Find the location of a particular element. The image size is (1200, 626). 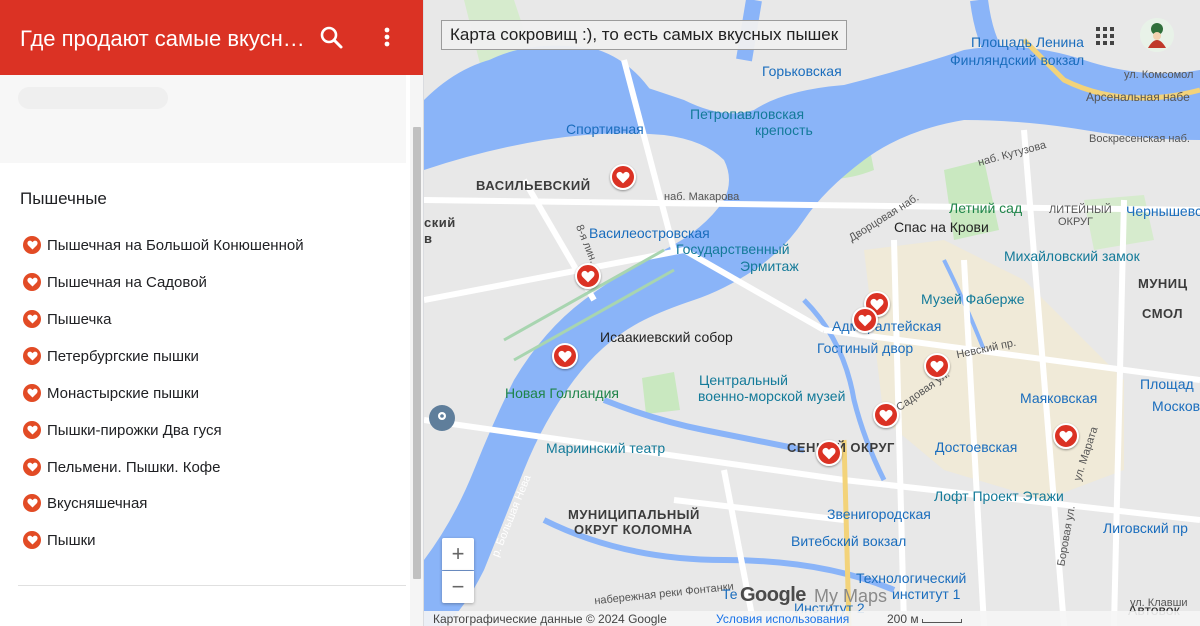

poi-label: Михайловский замок is located at coordinates (1072, 256).